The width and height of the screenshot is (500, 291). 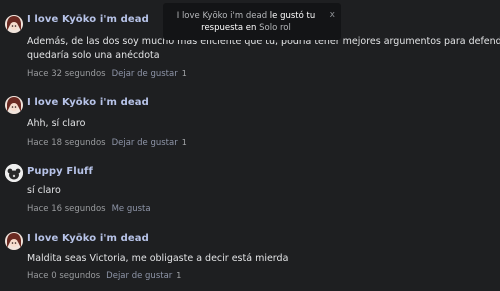 I want to click on comment-meta: Hace 0 segundos Dejar de gustar 1, so click(x=104, y=276).